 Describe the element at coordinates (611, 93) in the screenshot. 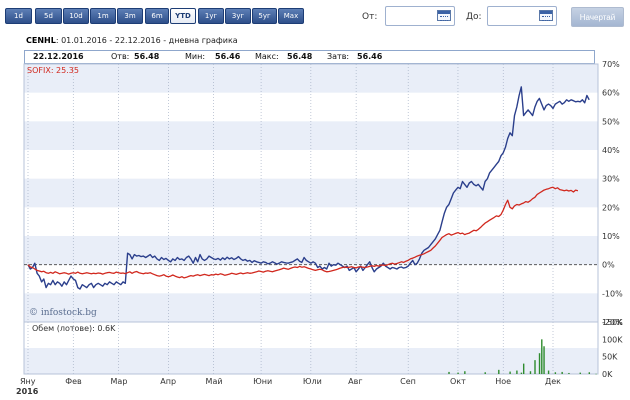

I see `y-tick-label: 60%` at that location.